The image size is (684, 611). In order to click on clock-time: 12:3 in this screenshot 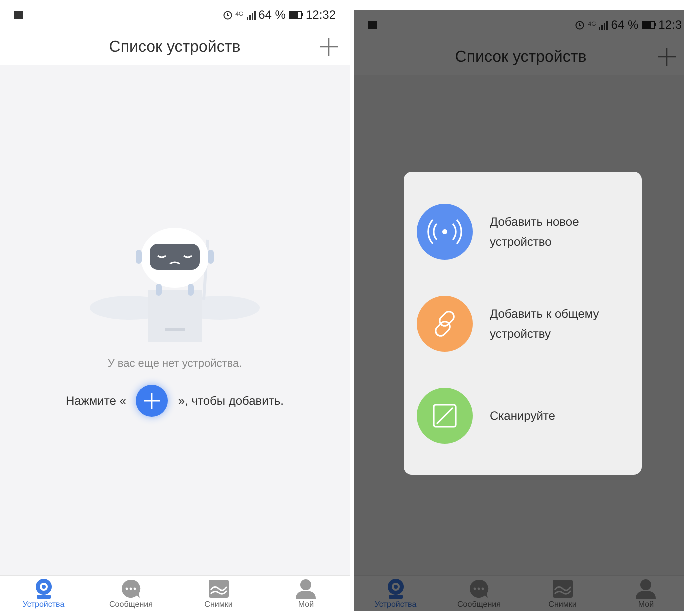, I will do `click(670, 25)`.